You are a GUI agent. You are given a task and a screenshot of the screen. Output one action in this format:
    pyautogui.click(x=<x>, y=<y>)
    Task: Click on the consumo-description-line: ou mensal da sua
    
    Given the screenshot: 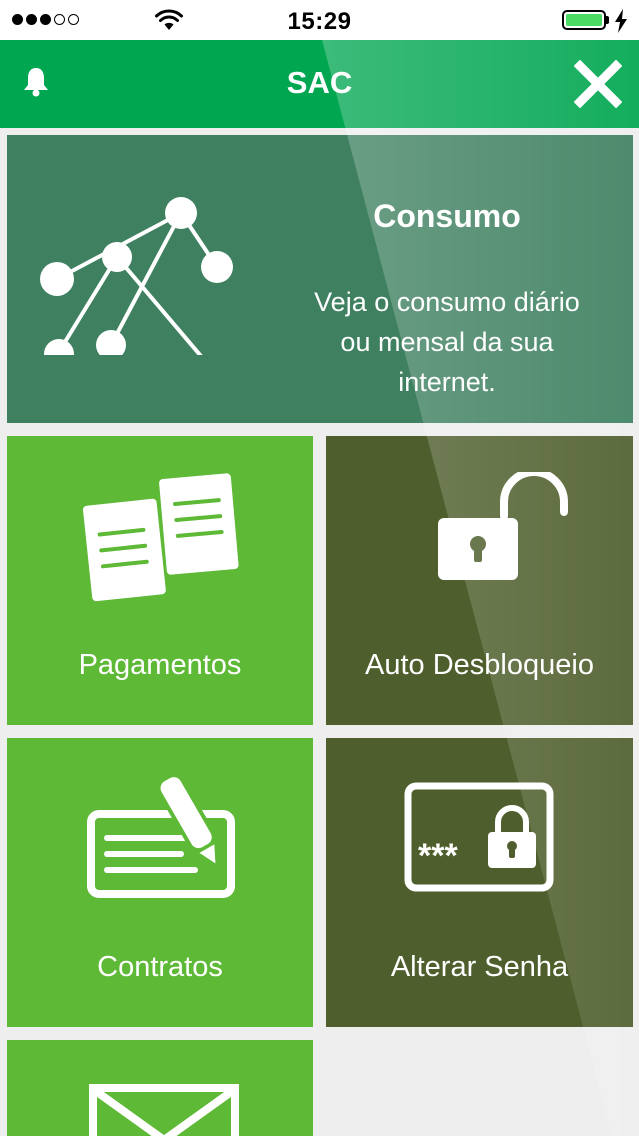 What is the action you would take?
    pyautogui.click(x=447, y=342)
    